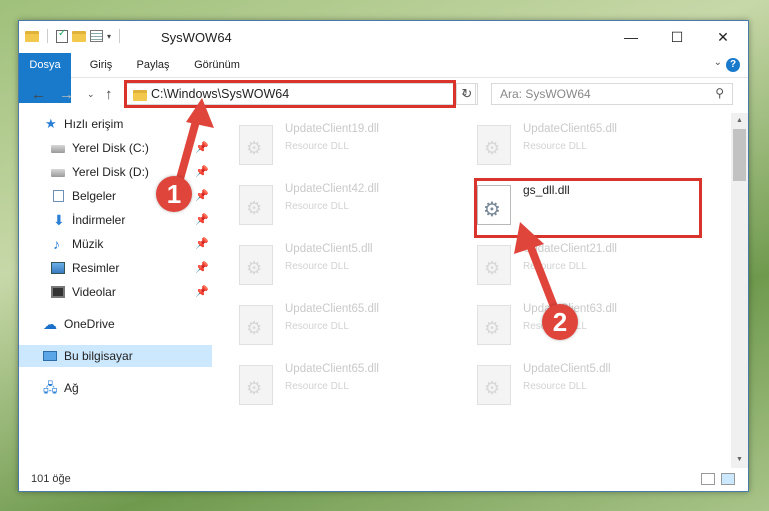 The width and height of the screenshot is (769, 511). I want to click on large-icons-view-icon, so click(728, 479).